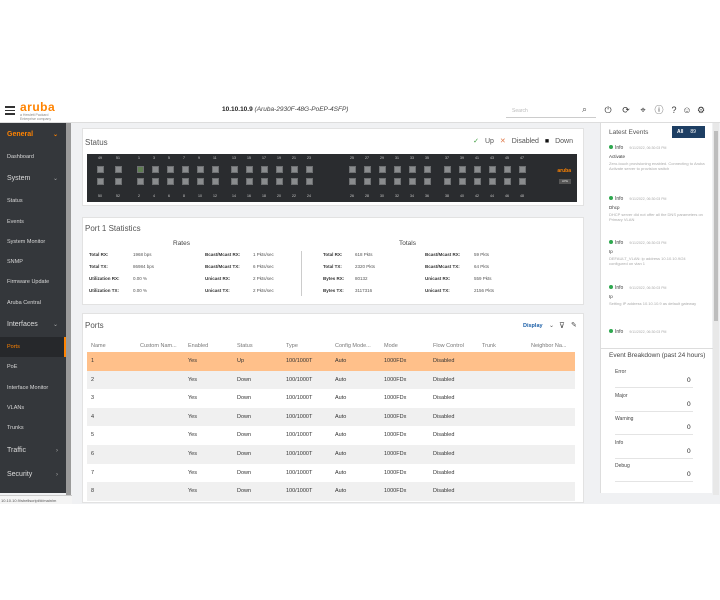  Describe the element at coordinates (701, 110) in the screenshot. I see `gear-icon: ⚙` at that location.